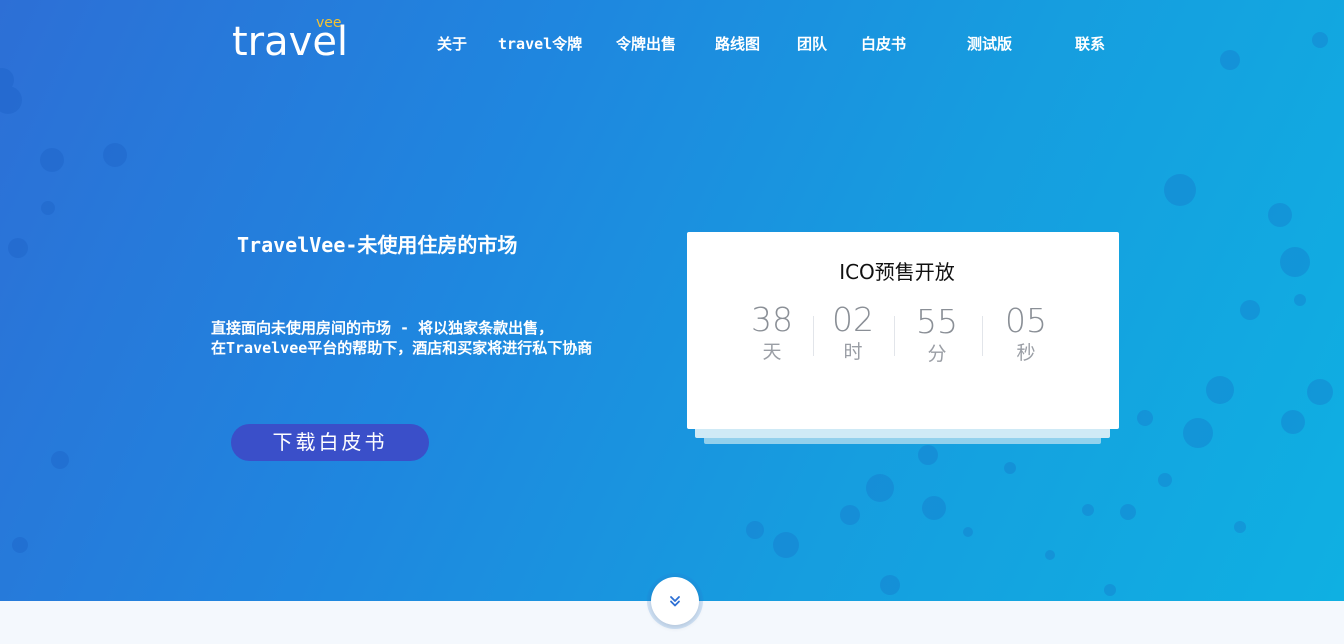 The image size is (1344, 644). I want to click on countdown-days-value: 38, so click(772, 319).